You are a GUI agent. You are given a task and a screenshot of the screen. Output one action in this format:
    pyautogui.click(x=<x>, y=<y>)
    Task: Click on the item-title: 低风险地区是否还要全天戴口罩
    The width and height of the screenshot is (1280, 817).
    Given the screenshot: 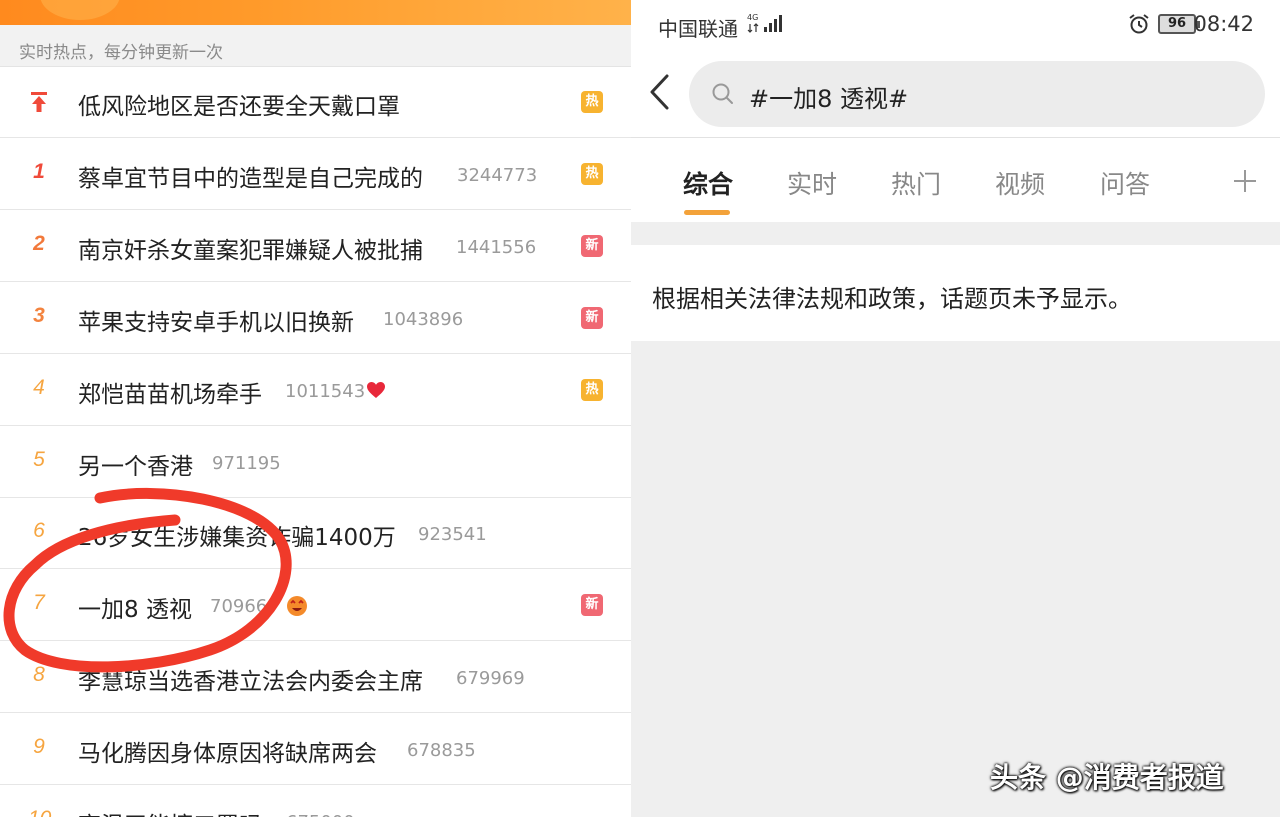 What is the action you would take?
    pyautogui.click(x=239, y=107)
    